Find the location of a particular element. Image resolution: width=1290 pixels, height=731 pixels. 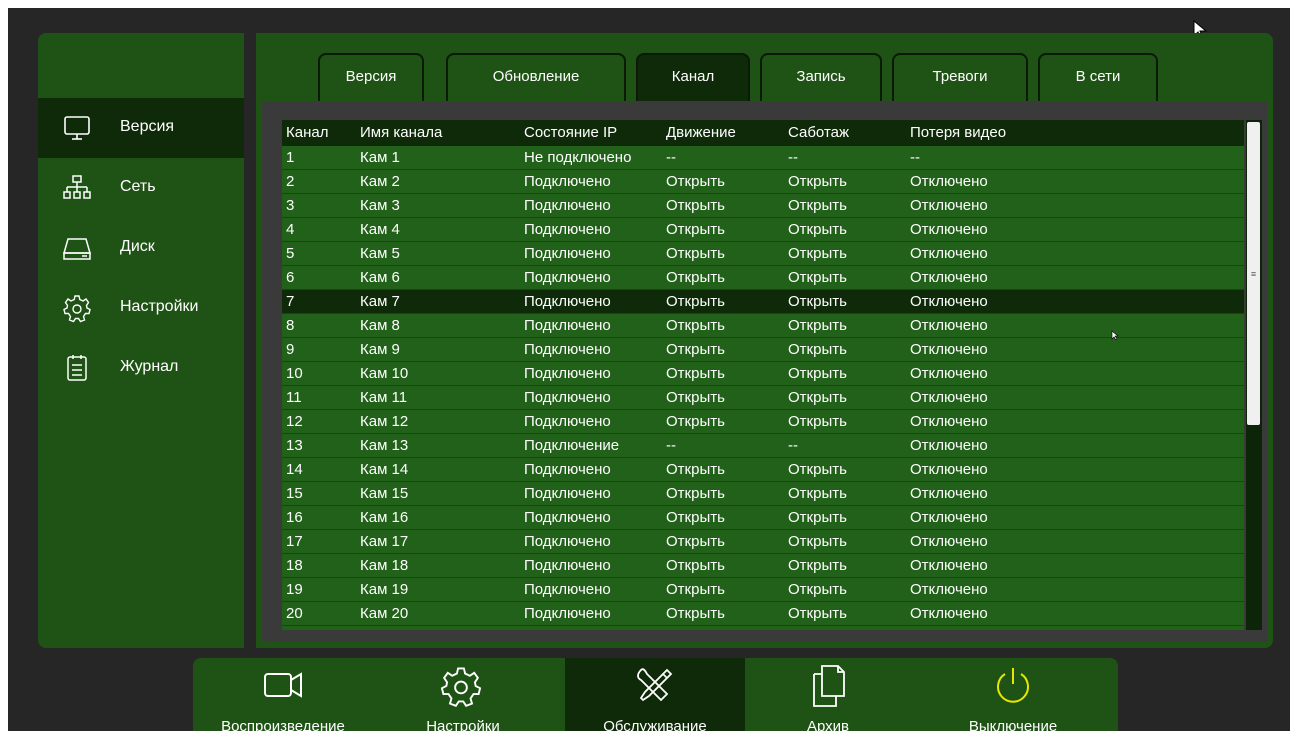

table-row: 1 Кам 1 Не подключено -- -- -- is located at coordinates (763, 158).